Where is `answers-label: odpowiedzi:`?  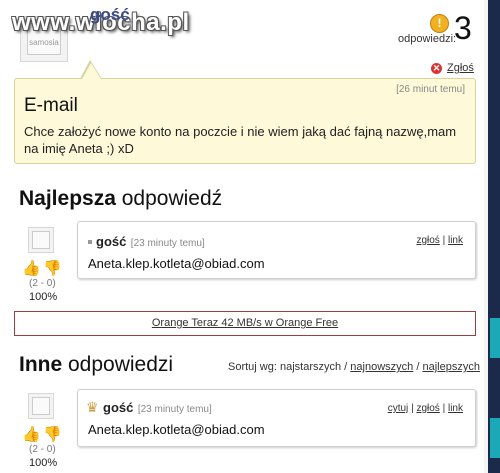 answers-label: odpowiedzi: is located at coordinates (427, 39).